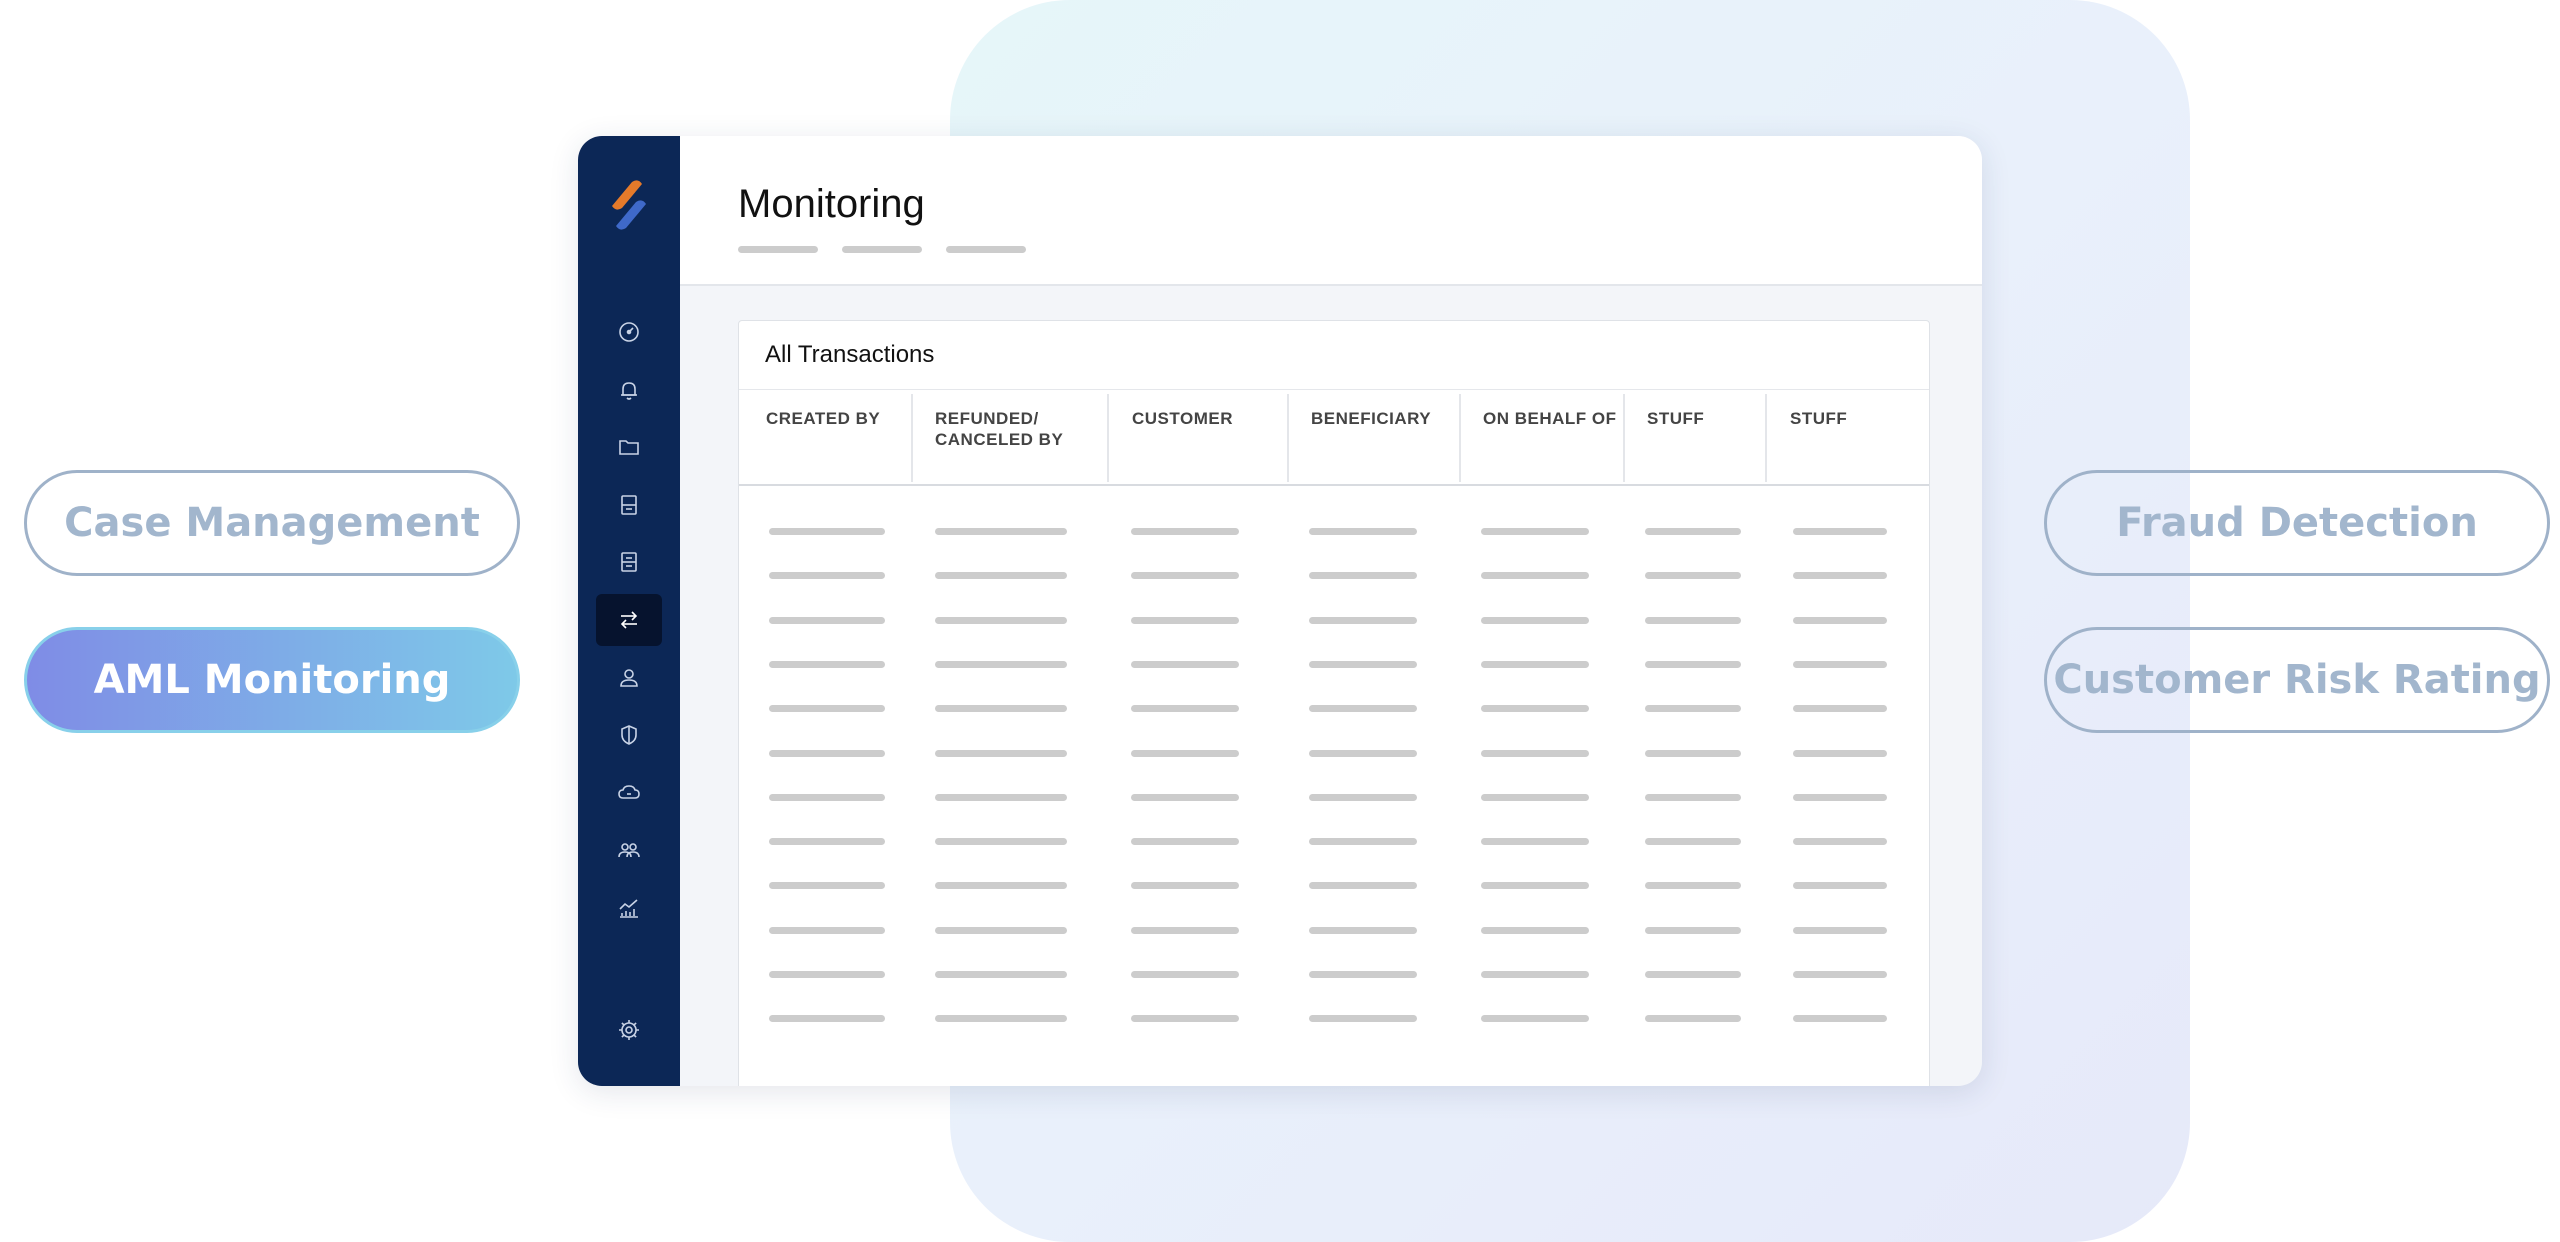 The width and height of the screenshot is (2560, 1242). I want to click on document-icon, so click(629, 505).